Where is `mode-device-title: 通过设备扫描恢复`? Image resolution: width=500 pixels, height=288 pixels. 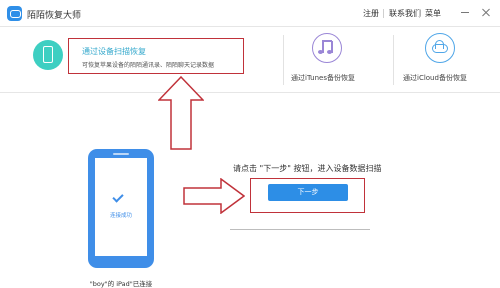 mode-device-title: 通过设备扫描恢复 is located at coordinates (114, 51).